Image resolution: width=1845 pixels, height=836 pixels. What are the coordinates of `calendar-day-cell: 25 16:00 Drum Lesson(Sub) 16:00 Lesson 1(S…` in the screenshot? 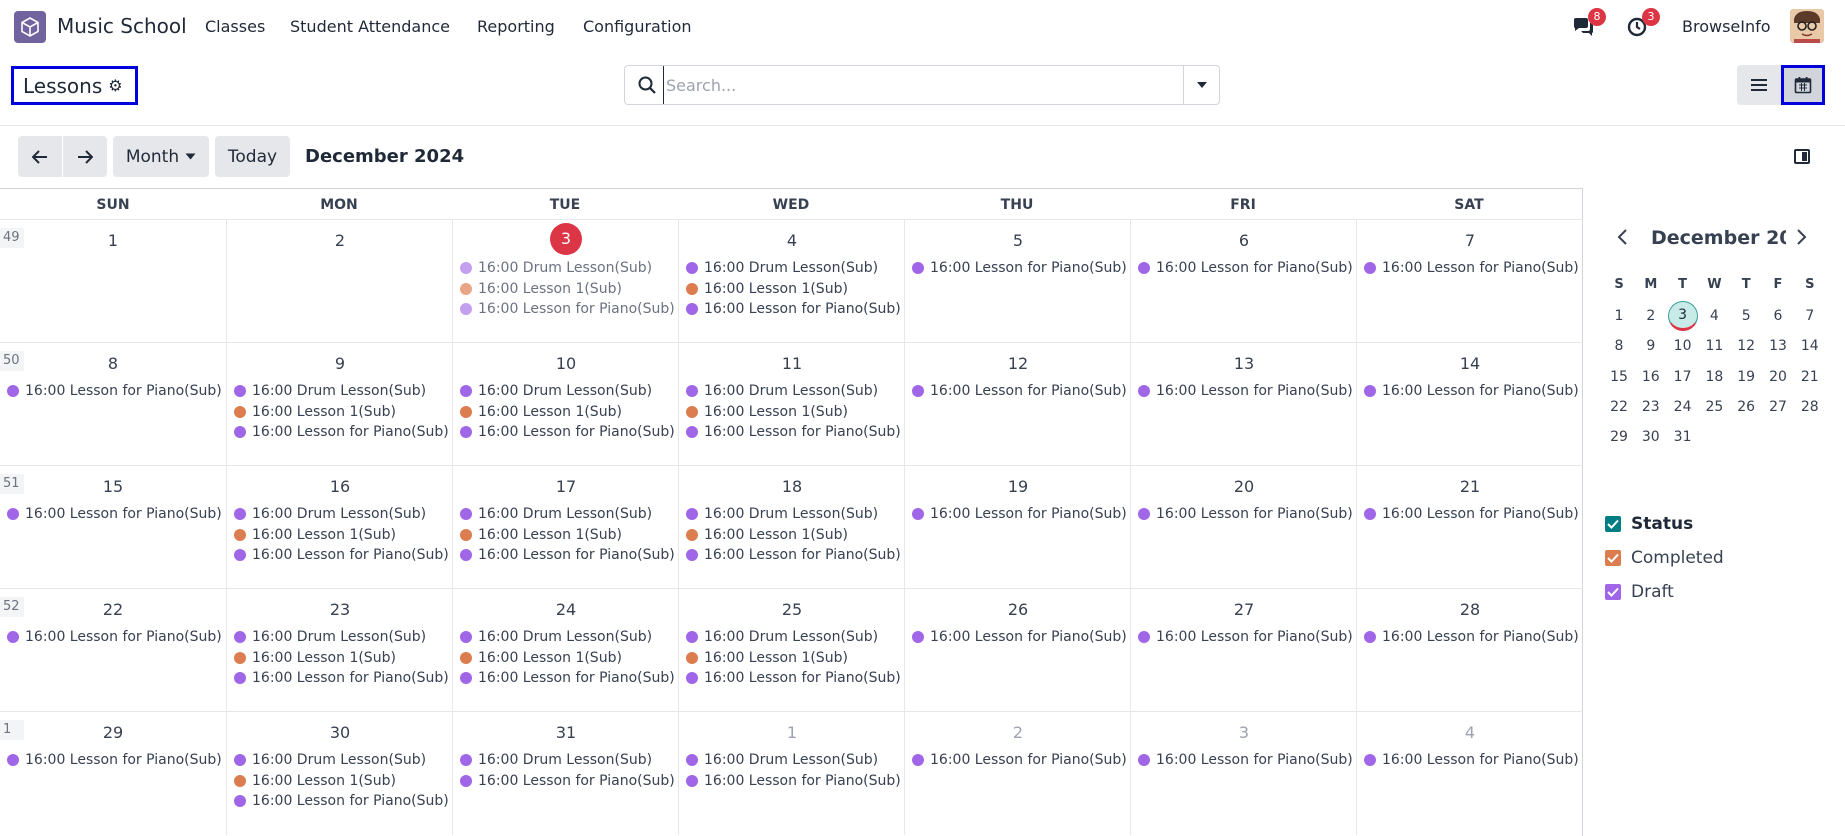 It's located at (791, 650).